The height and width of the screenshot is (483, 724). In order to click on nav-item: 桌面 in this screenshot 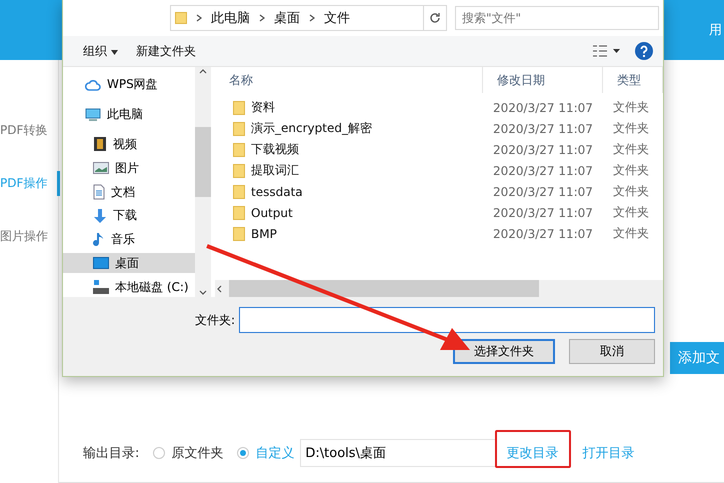, I will do `click(129, 263)`.